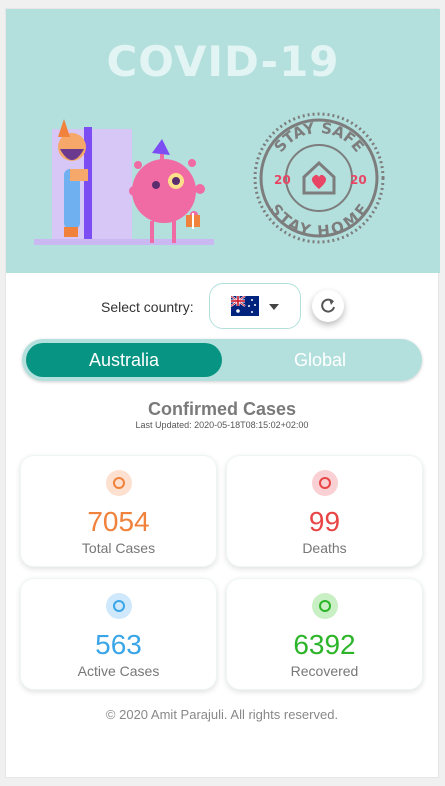  Describe the element at coordinates (118, 483) in the screenshot. I see `total-cases-icon` at that location.